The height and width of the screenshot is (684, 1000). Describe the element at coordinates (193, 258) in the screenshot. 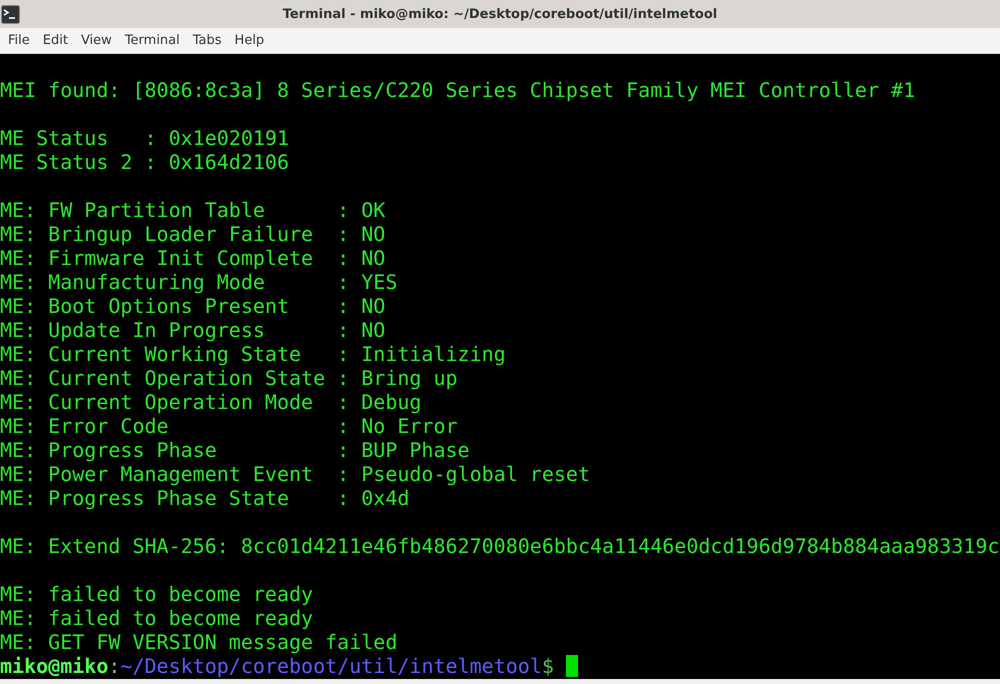

I see `output-line: ME: Firmware Init Complete : NO` at that location.